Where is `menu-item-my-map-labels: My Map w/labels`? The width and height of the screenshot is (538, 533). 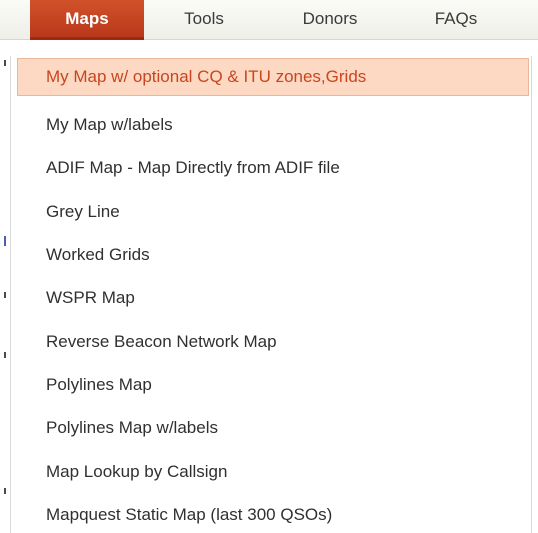
menu-item-my-map-labels: My Map w/labels is located at coordinates (273, 125).